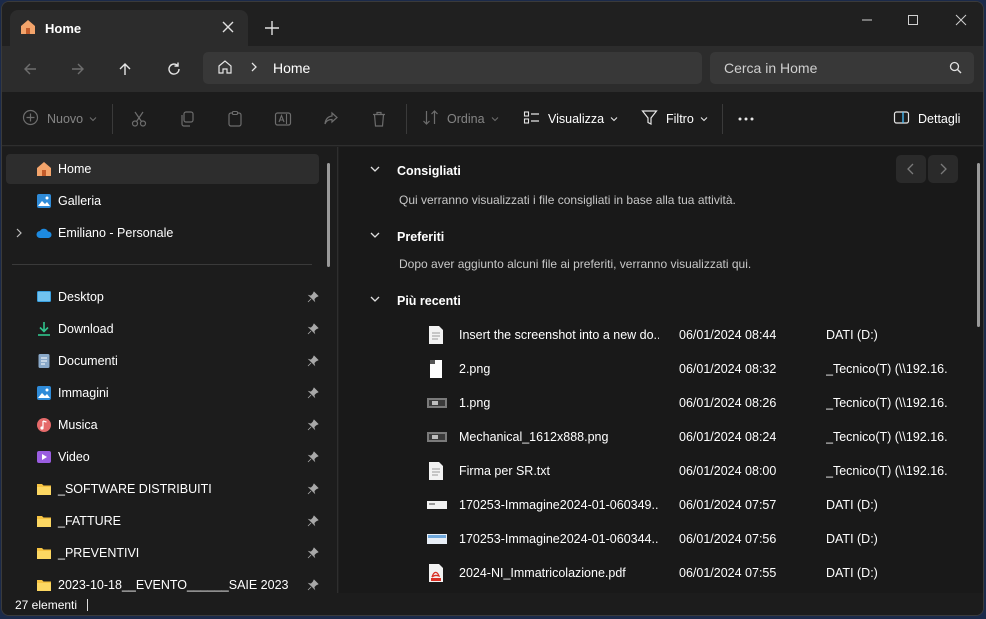 The image size is (986, 619). I want to click on carousel-next-icon, so click(943, 169).